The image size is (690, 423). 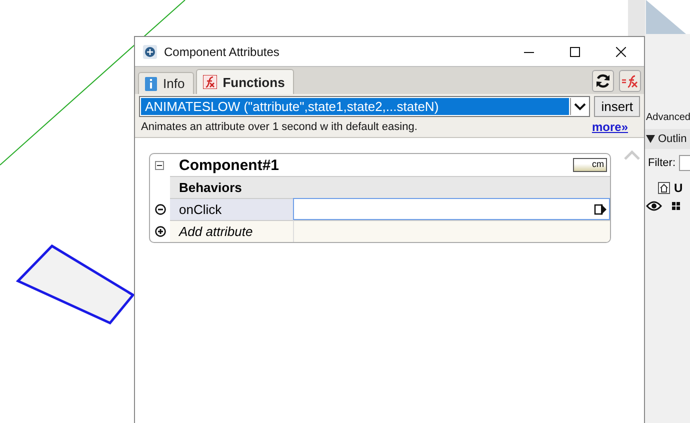 What do you see at coordinates (610, 127) in the screenshot?
I see `more-link: more»` at bounding box center [610, 127].